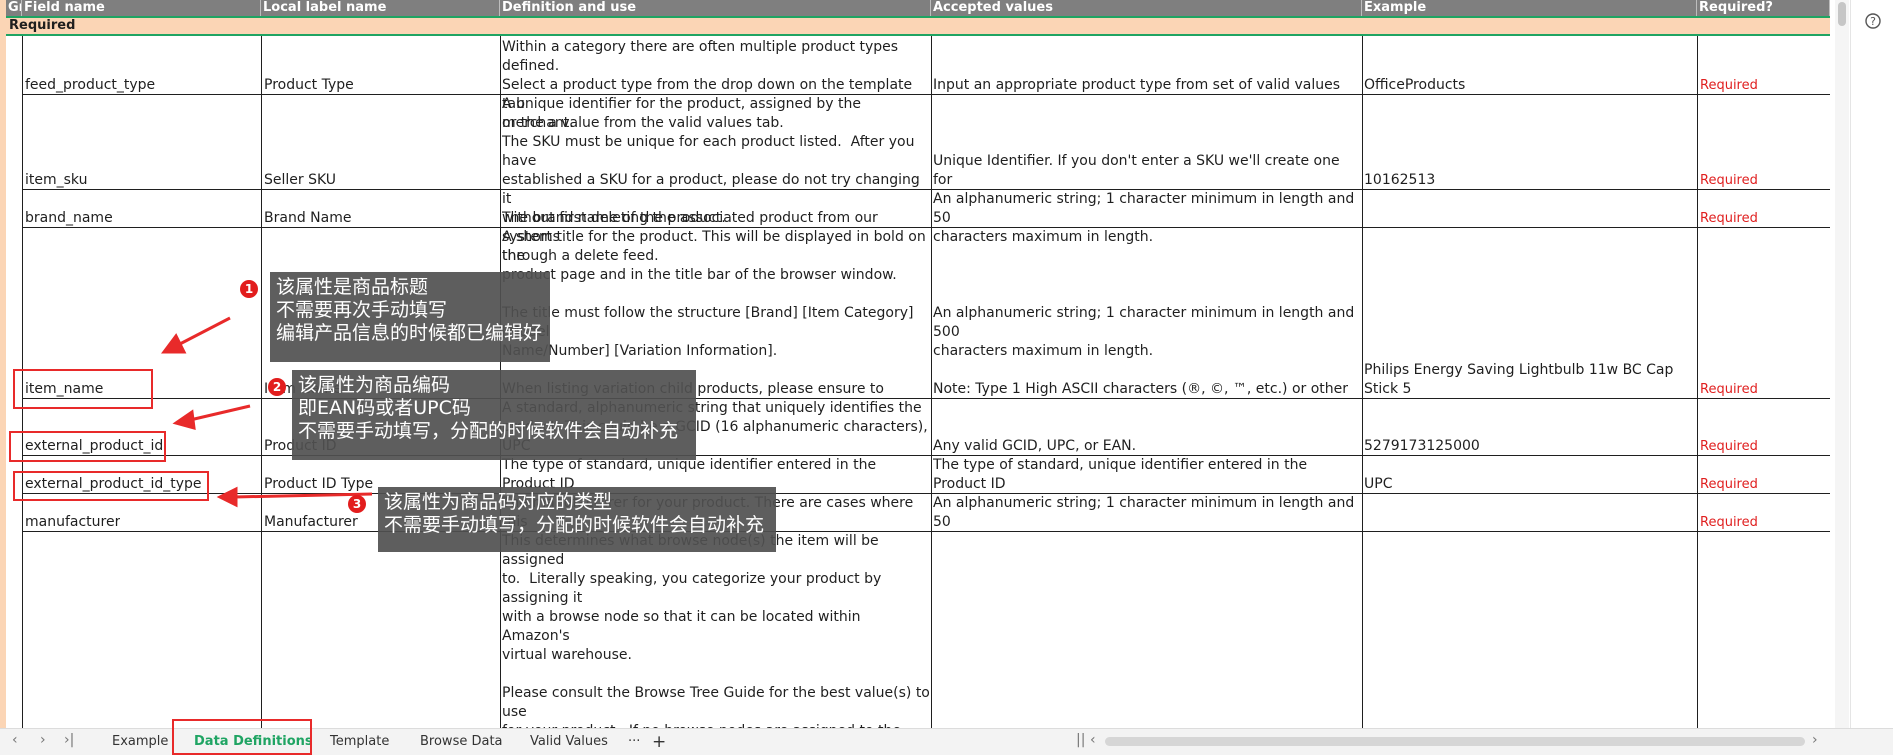 The image size is (1893, 755). What do you see at coordinates (111, 486) in the screenshot?
I see `highlight-external-product-id-type` at bounding box center [111, 486].